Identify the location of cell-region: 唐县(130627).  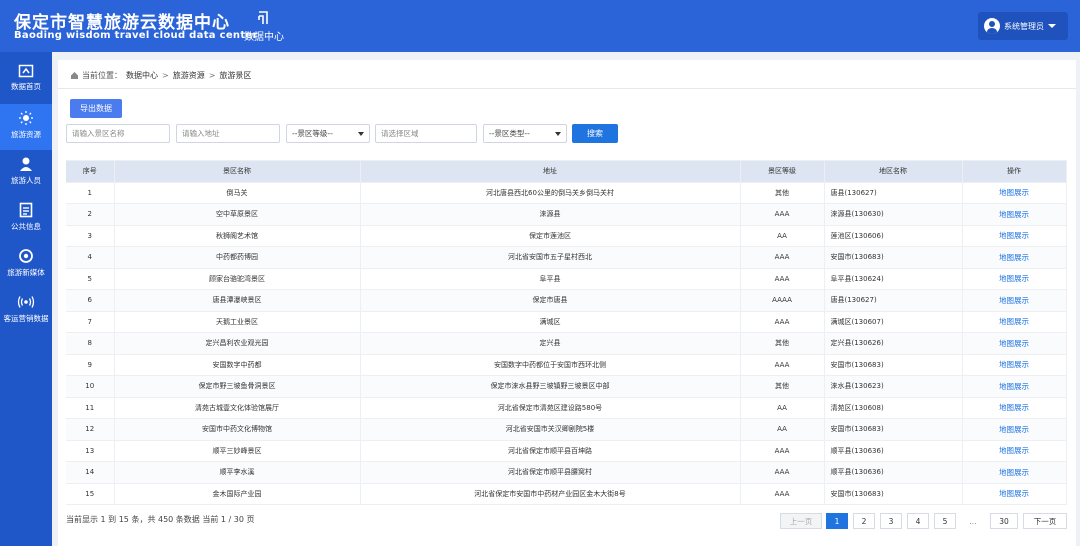
(893, 300).